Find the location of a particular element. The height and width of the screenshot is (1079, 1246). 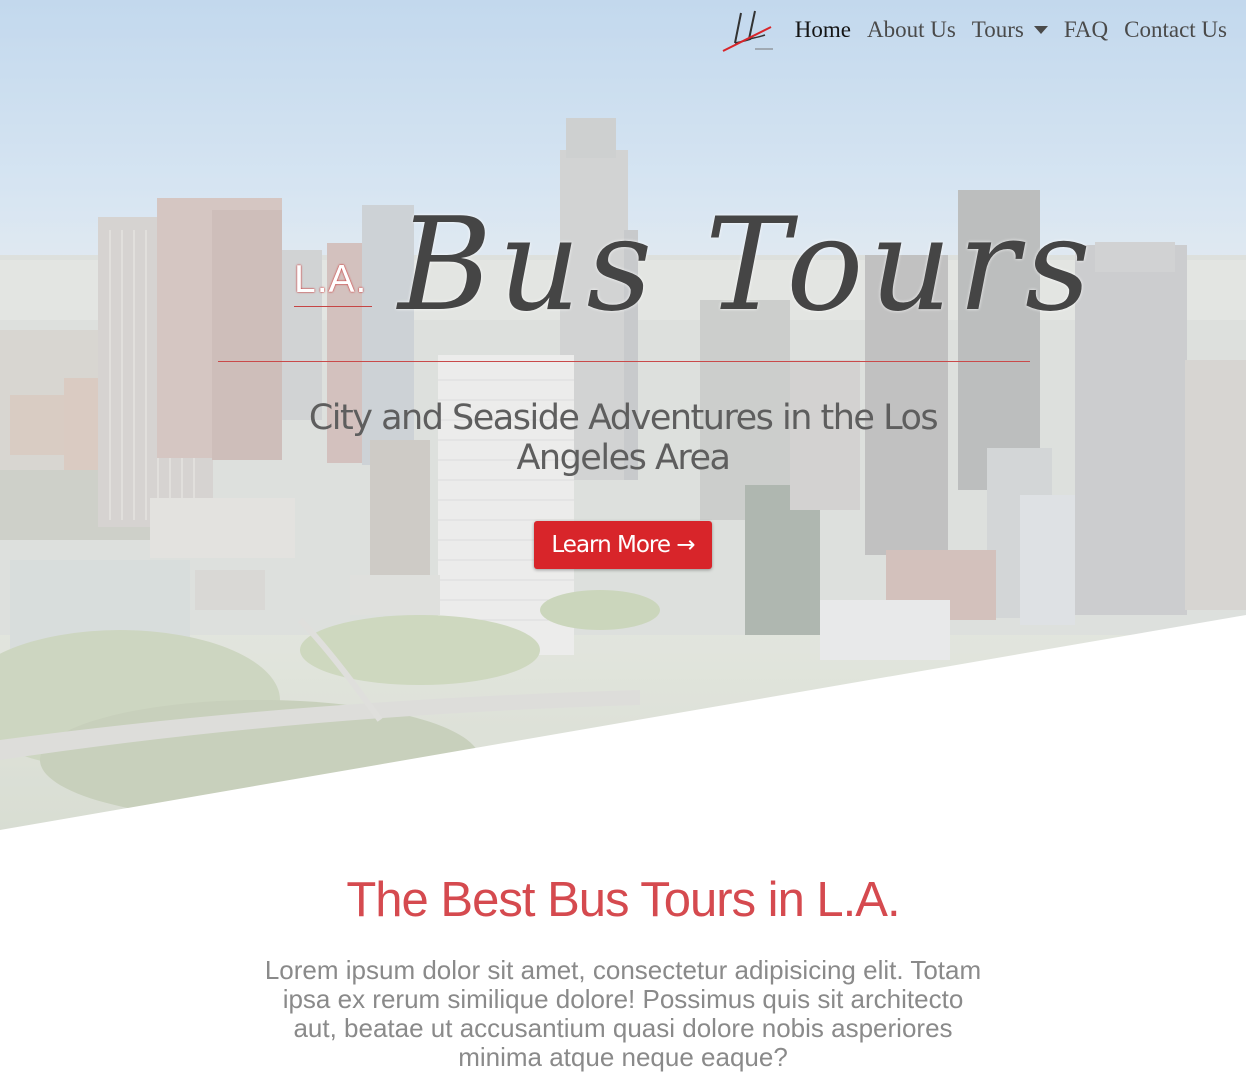

nav-links: Home About Us Tours FAQ Contact Us is located at coordinates (1020, 30).